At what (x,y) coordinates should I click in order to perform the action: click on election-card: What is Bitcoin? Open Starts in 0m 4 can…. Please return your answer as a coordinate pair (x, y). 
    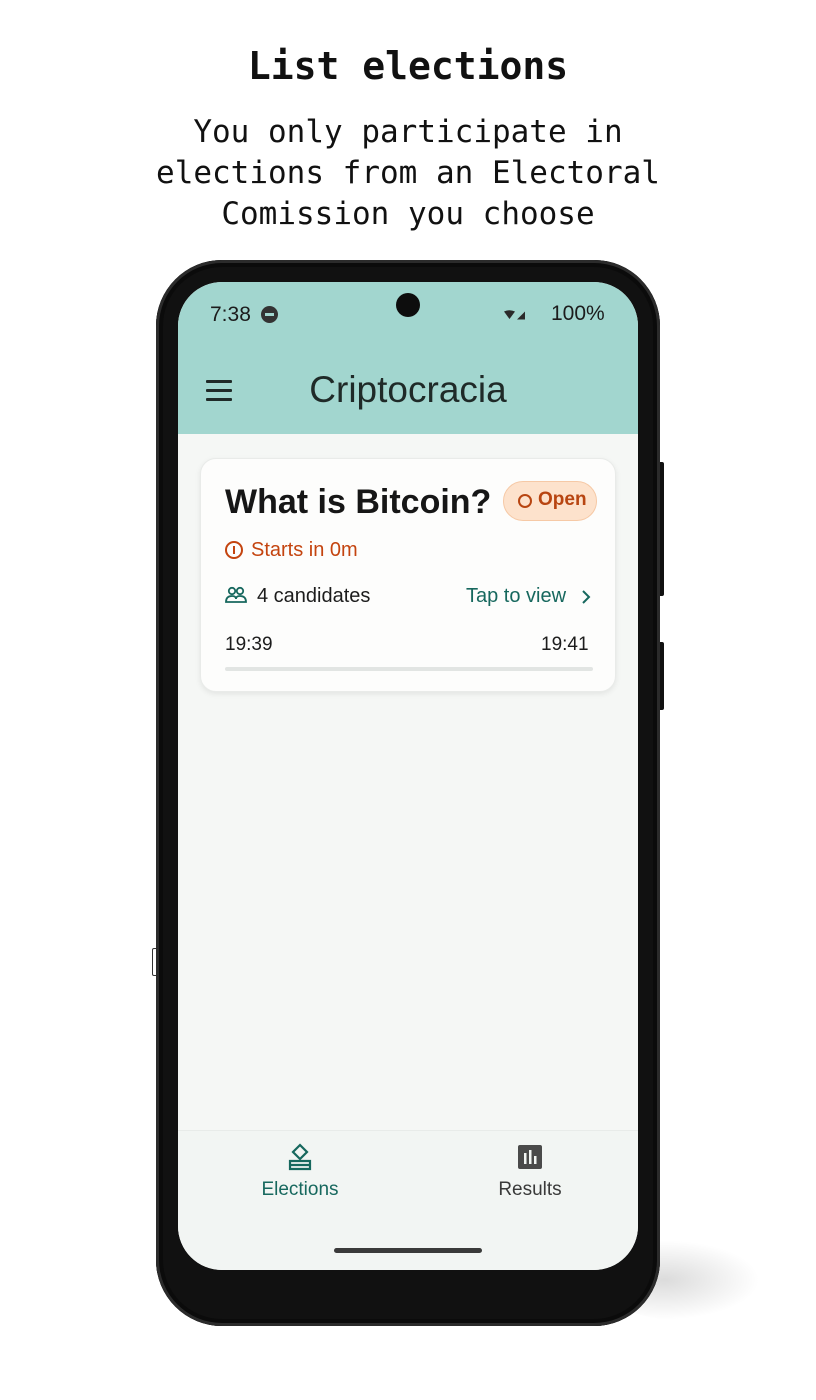
    Looking at the image, I should click on (408, 575).